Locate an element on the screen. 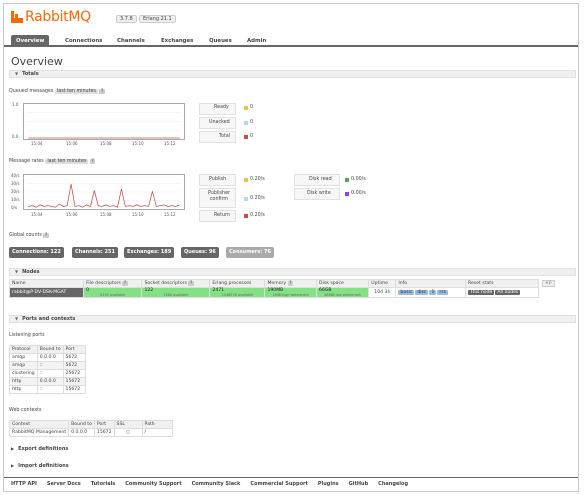  erlang-processes-cell: 2471 1048576 available is located at coordinates (237, 292).